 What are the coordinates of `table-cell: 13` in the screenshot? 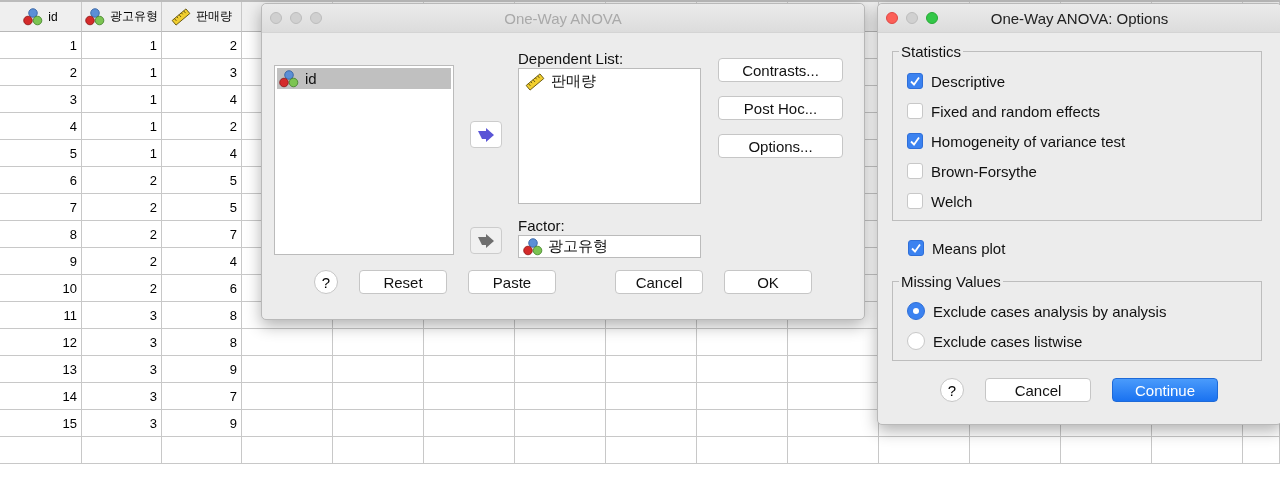 It's located at (41, 369).